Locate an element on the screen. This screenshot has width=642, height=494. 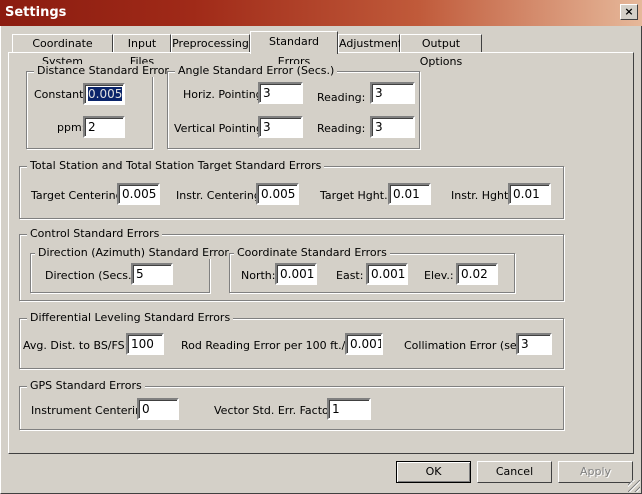
target-hght-input: 0.01 is located at coordinates (409, 194).